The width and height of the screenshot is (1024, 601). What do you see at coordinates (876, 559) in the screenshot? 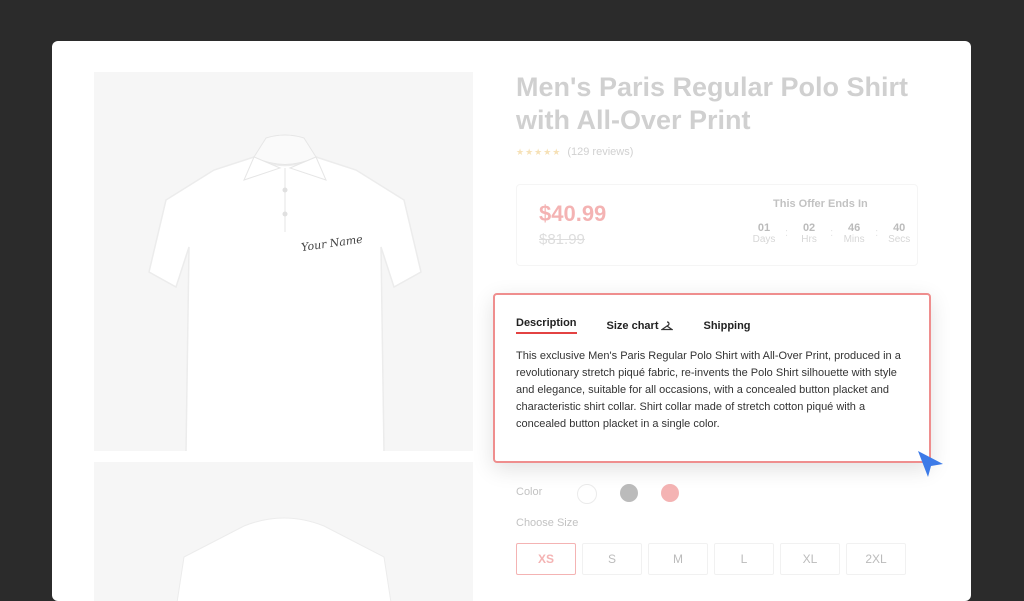
I see `size-option-2xl: 2XL` at bounding box center [876, 559].